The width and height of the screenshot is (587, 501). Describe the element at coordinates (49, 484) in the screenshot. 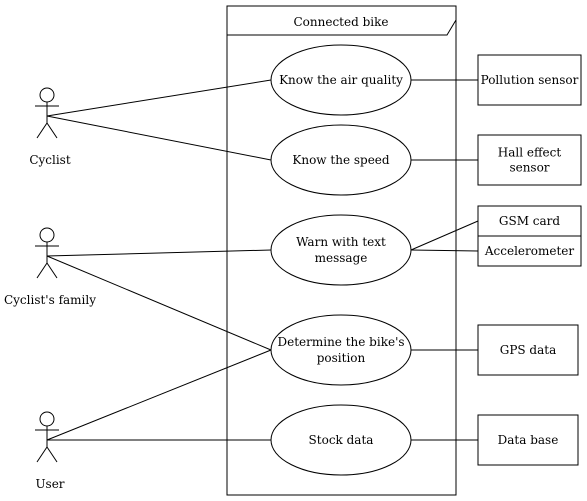

I see `actor-label: User` at that location.